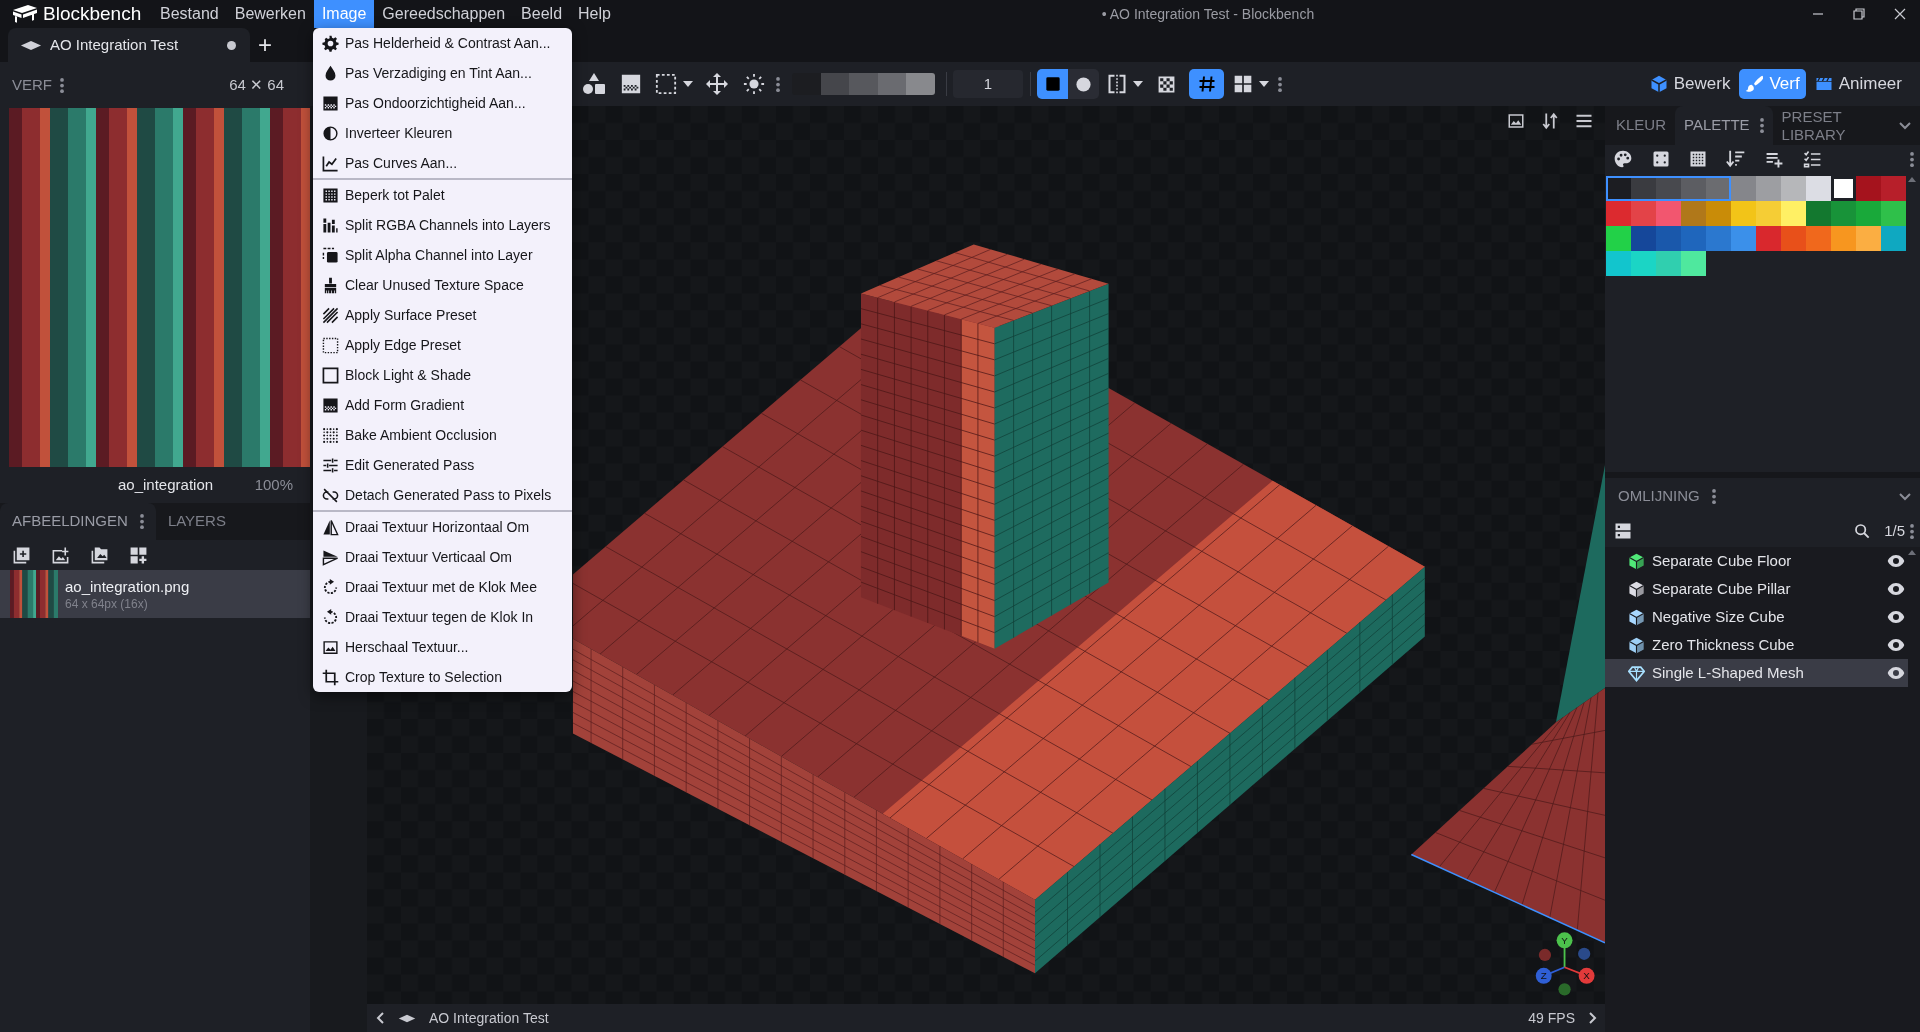  What do you see at coordinates (1208, 14) in the screenshot?
I see `window-title: • AO Integration Test - Blockbench` at bounding box center [1208, 14].